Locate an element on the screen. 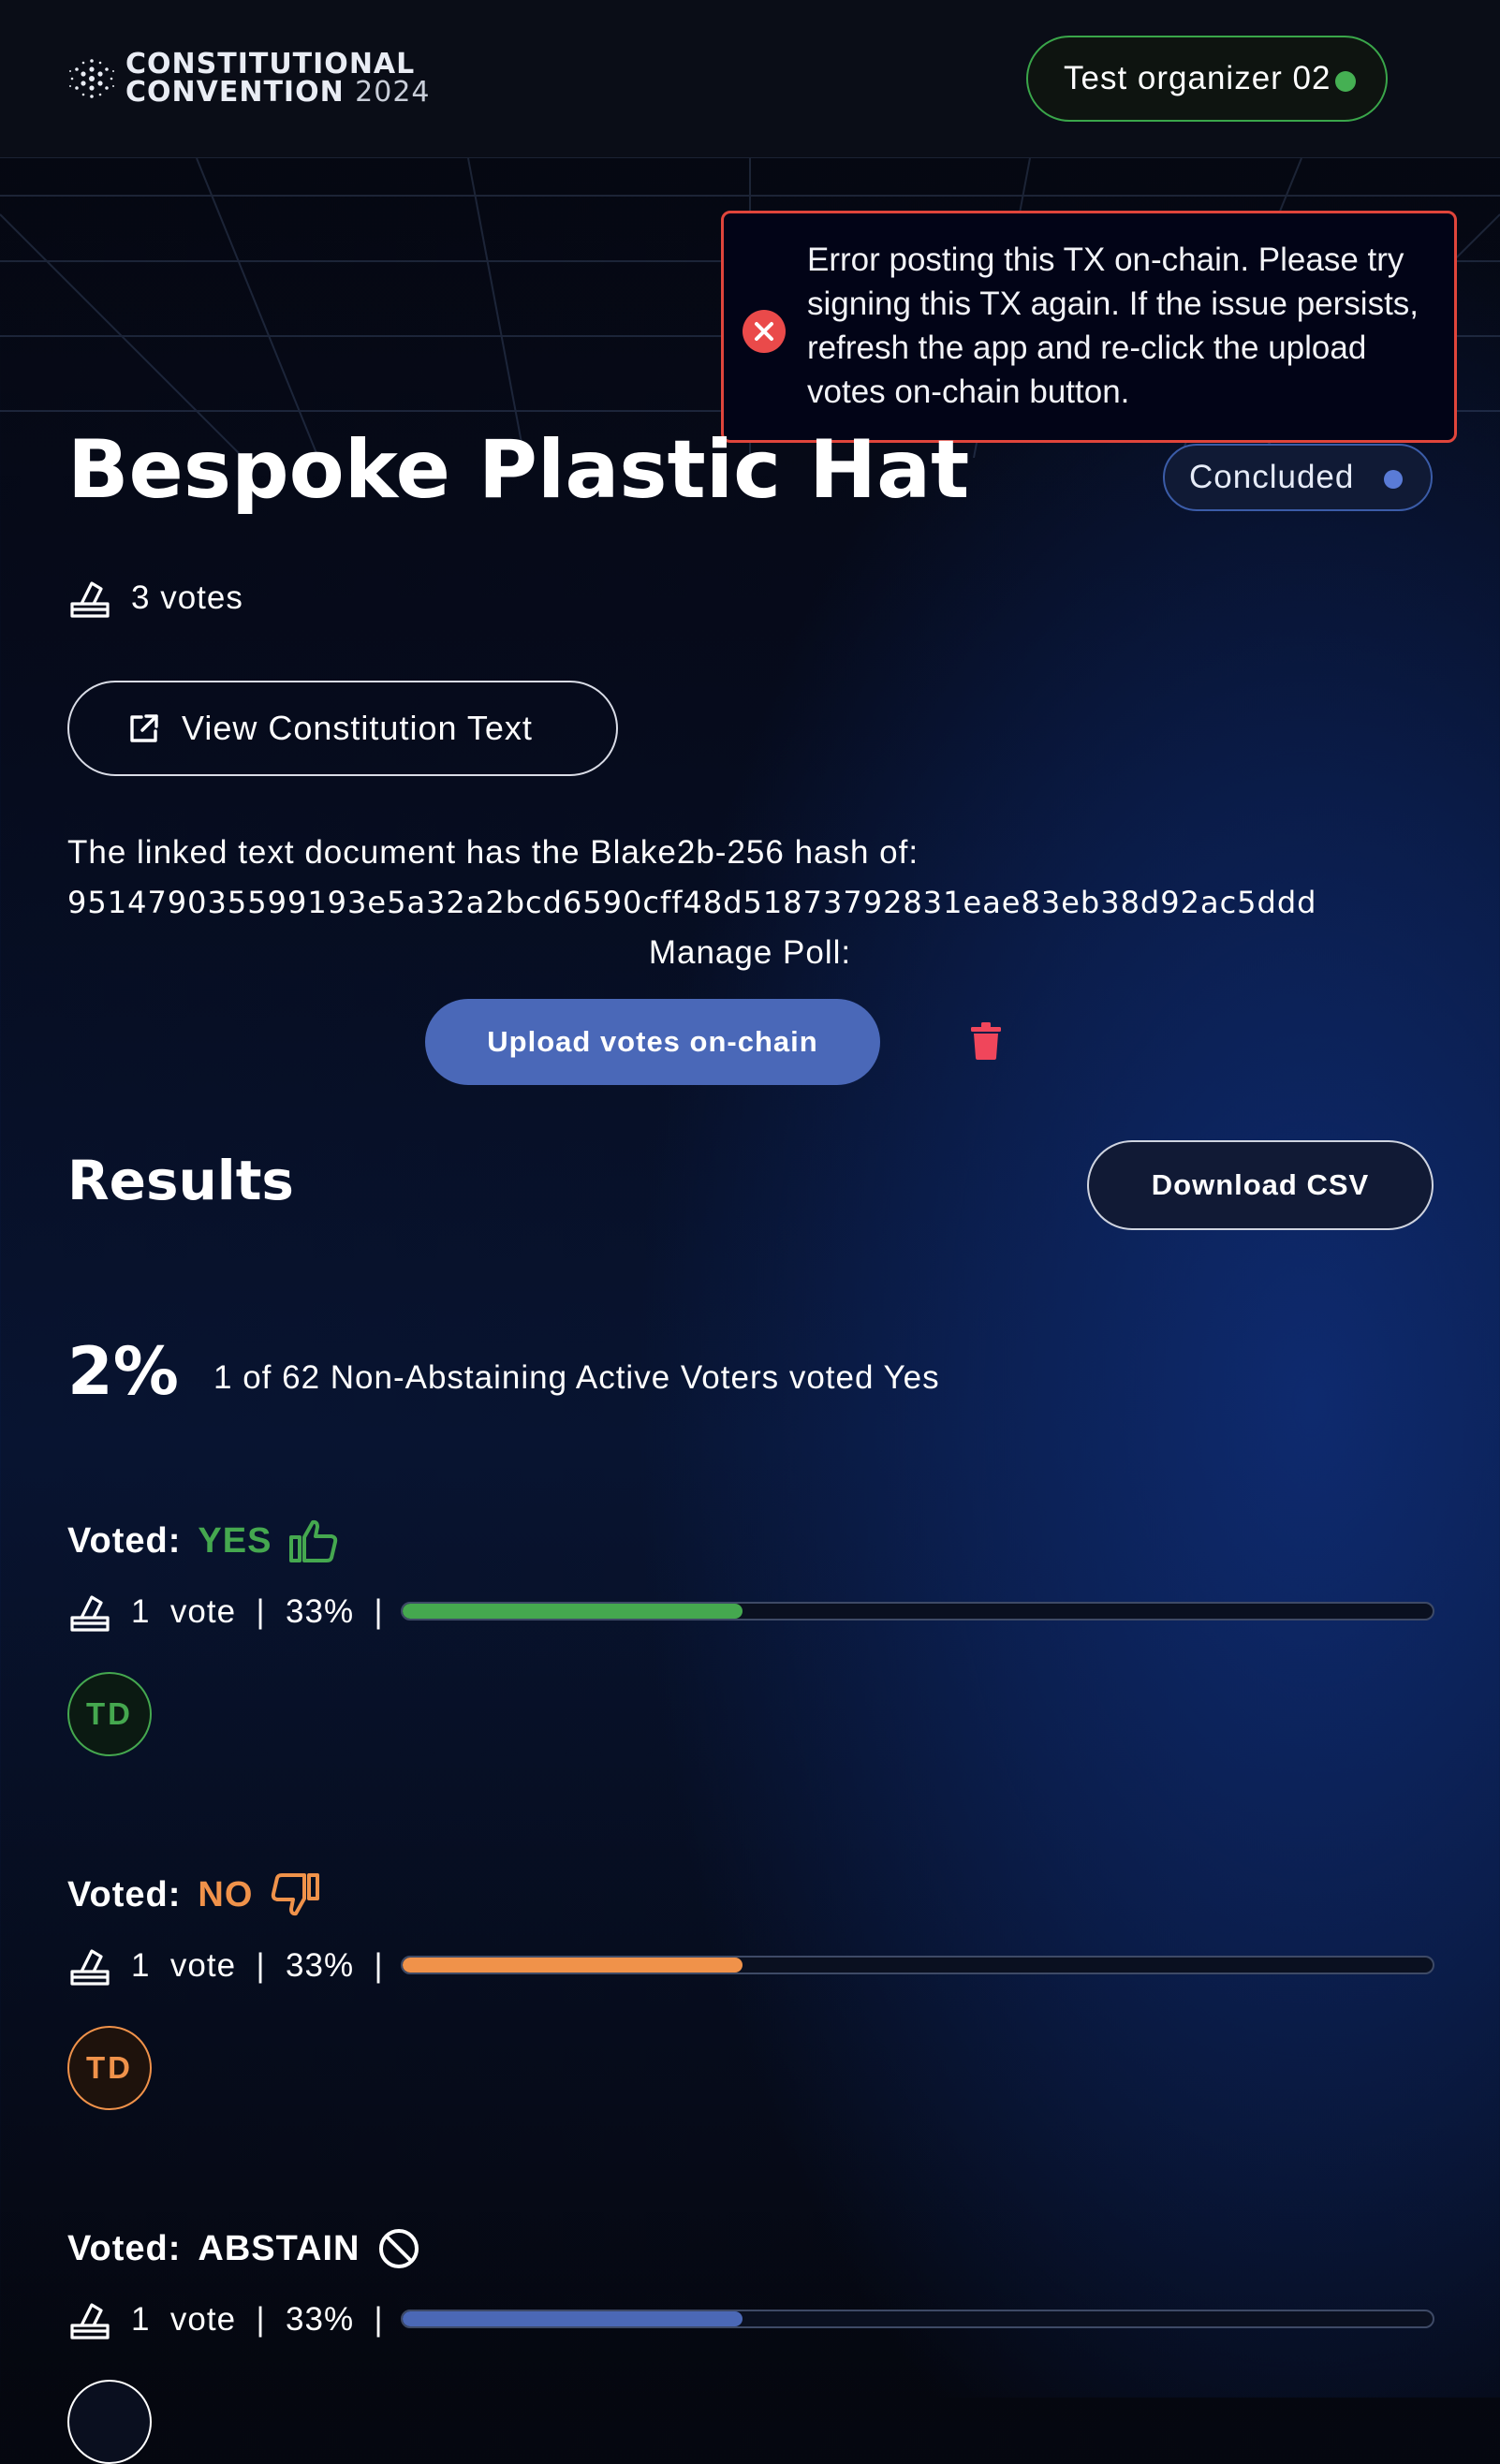  status-dot is located at coordinates (1393, 479).